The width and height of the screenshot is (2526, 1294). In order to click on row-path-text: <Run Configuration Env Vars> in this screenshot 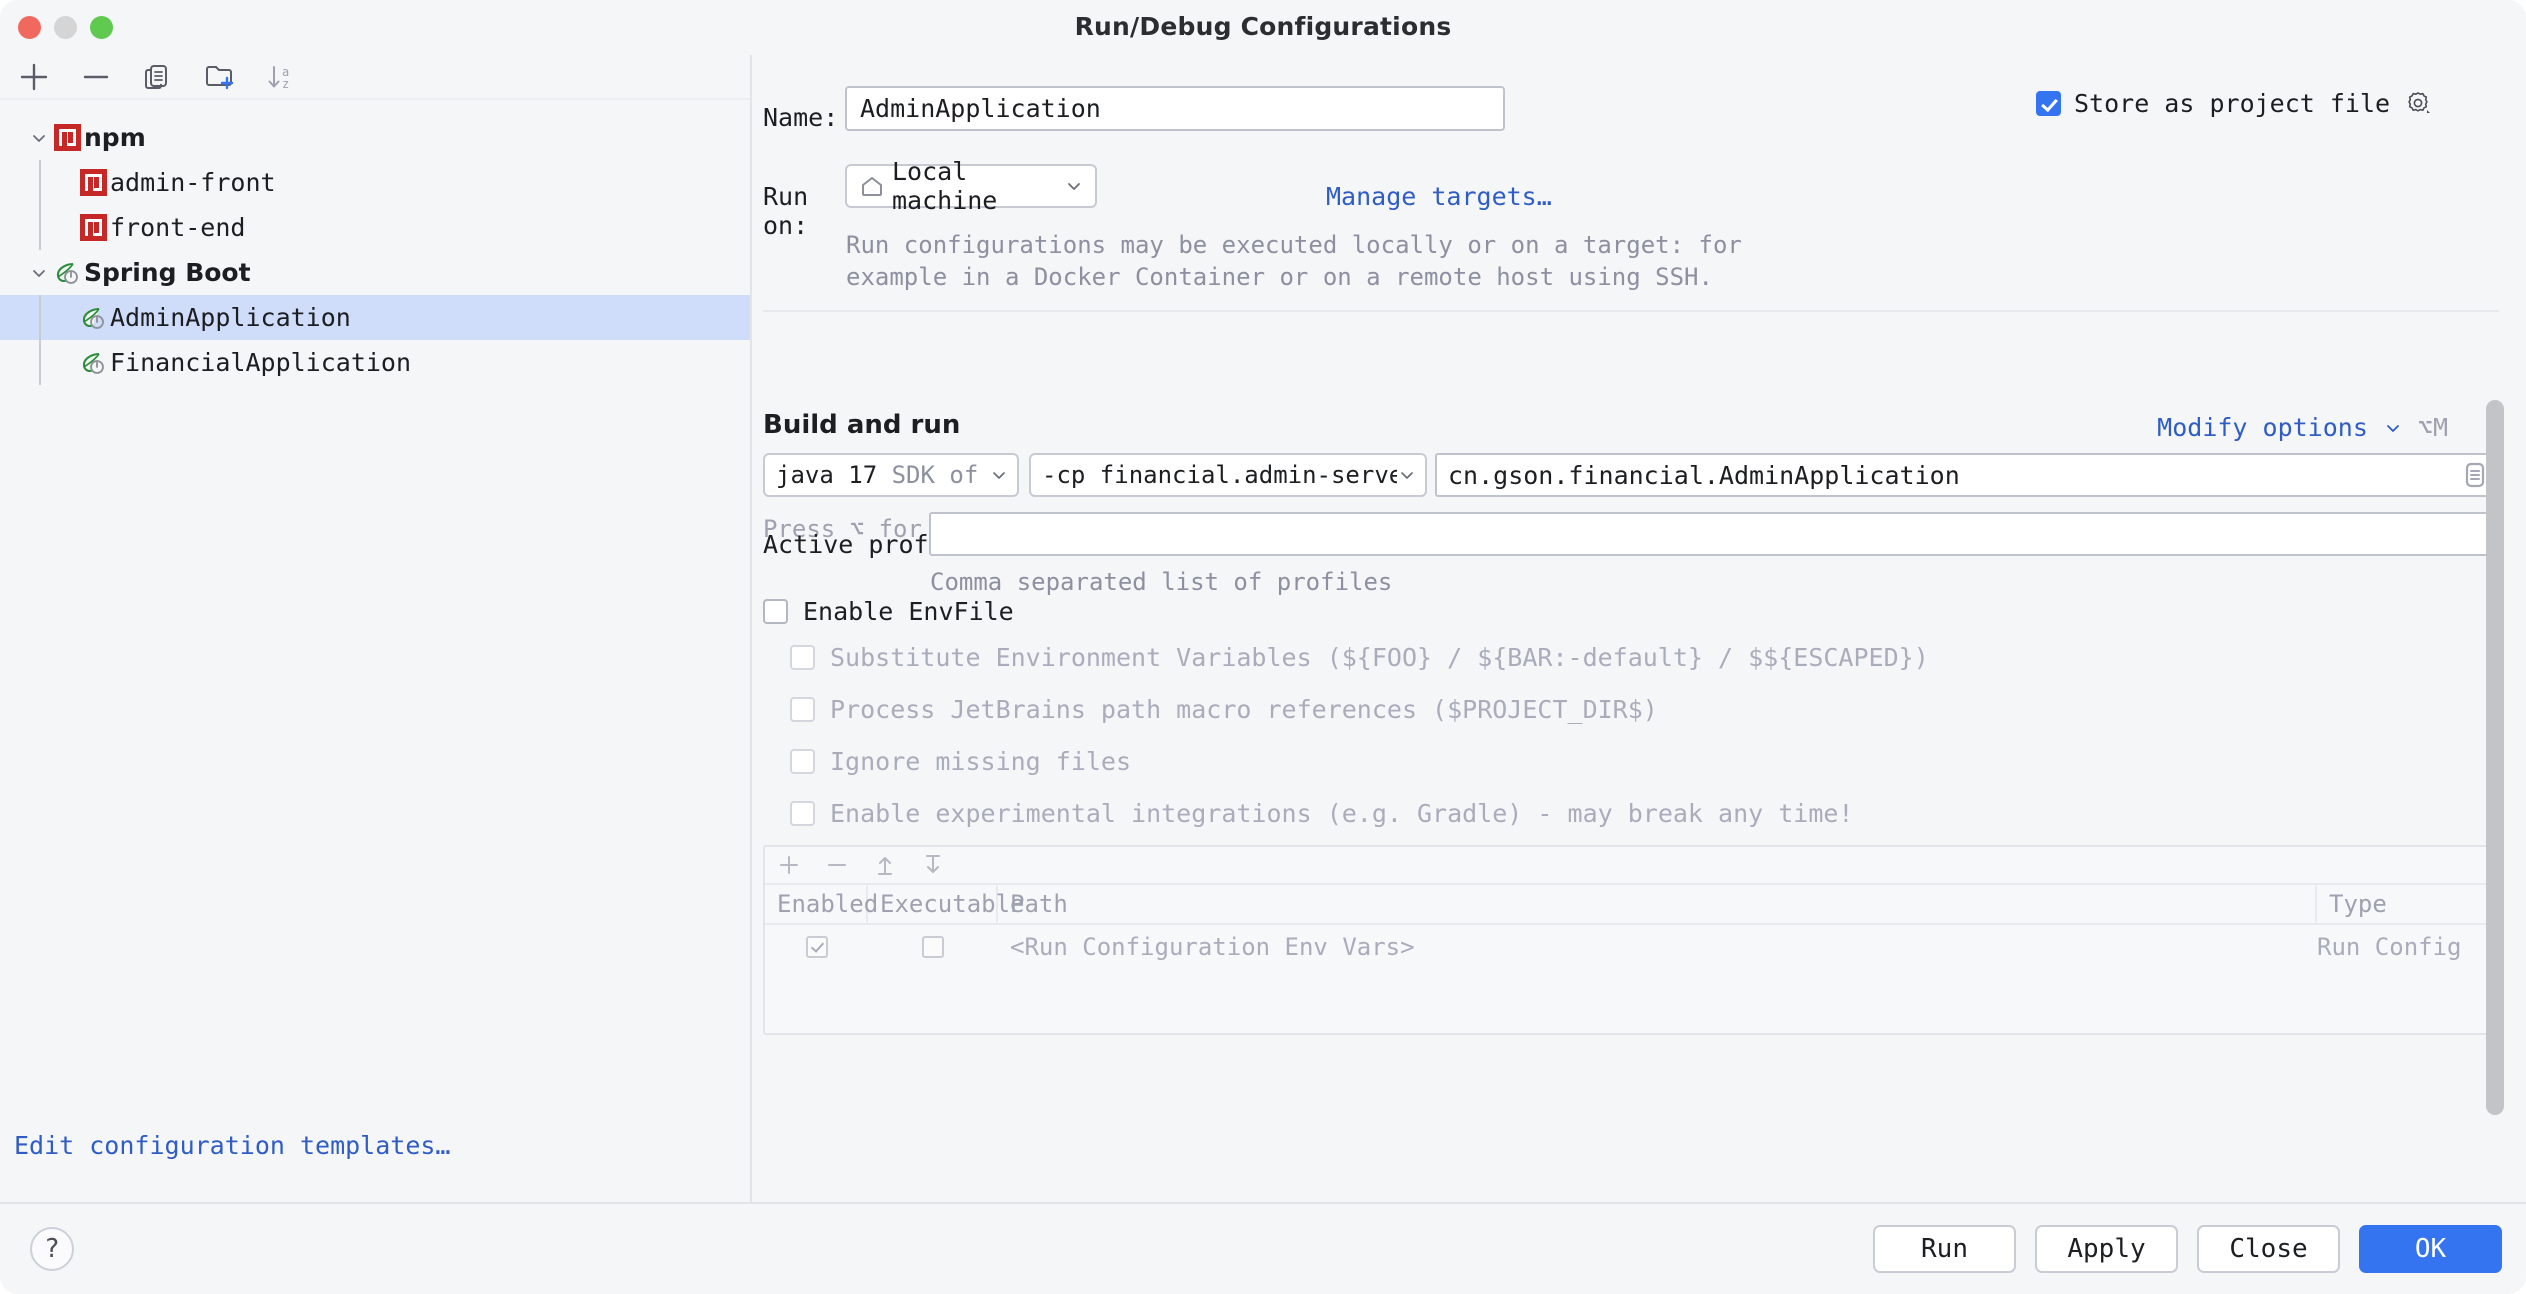, I will do `click(1212, 947)`.